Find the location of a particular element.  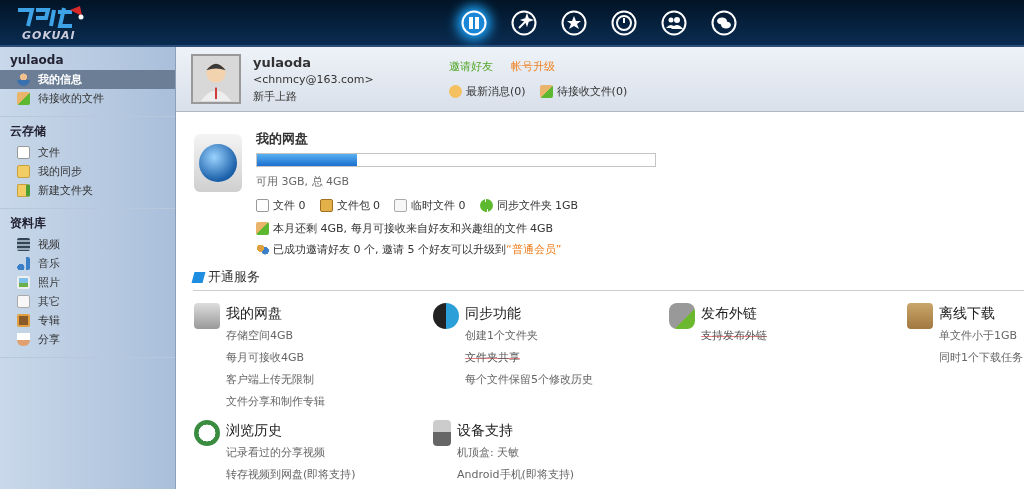

star-icon is located at coordinates (574, 22).